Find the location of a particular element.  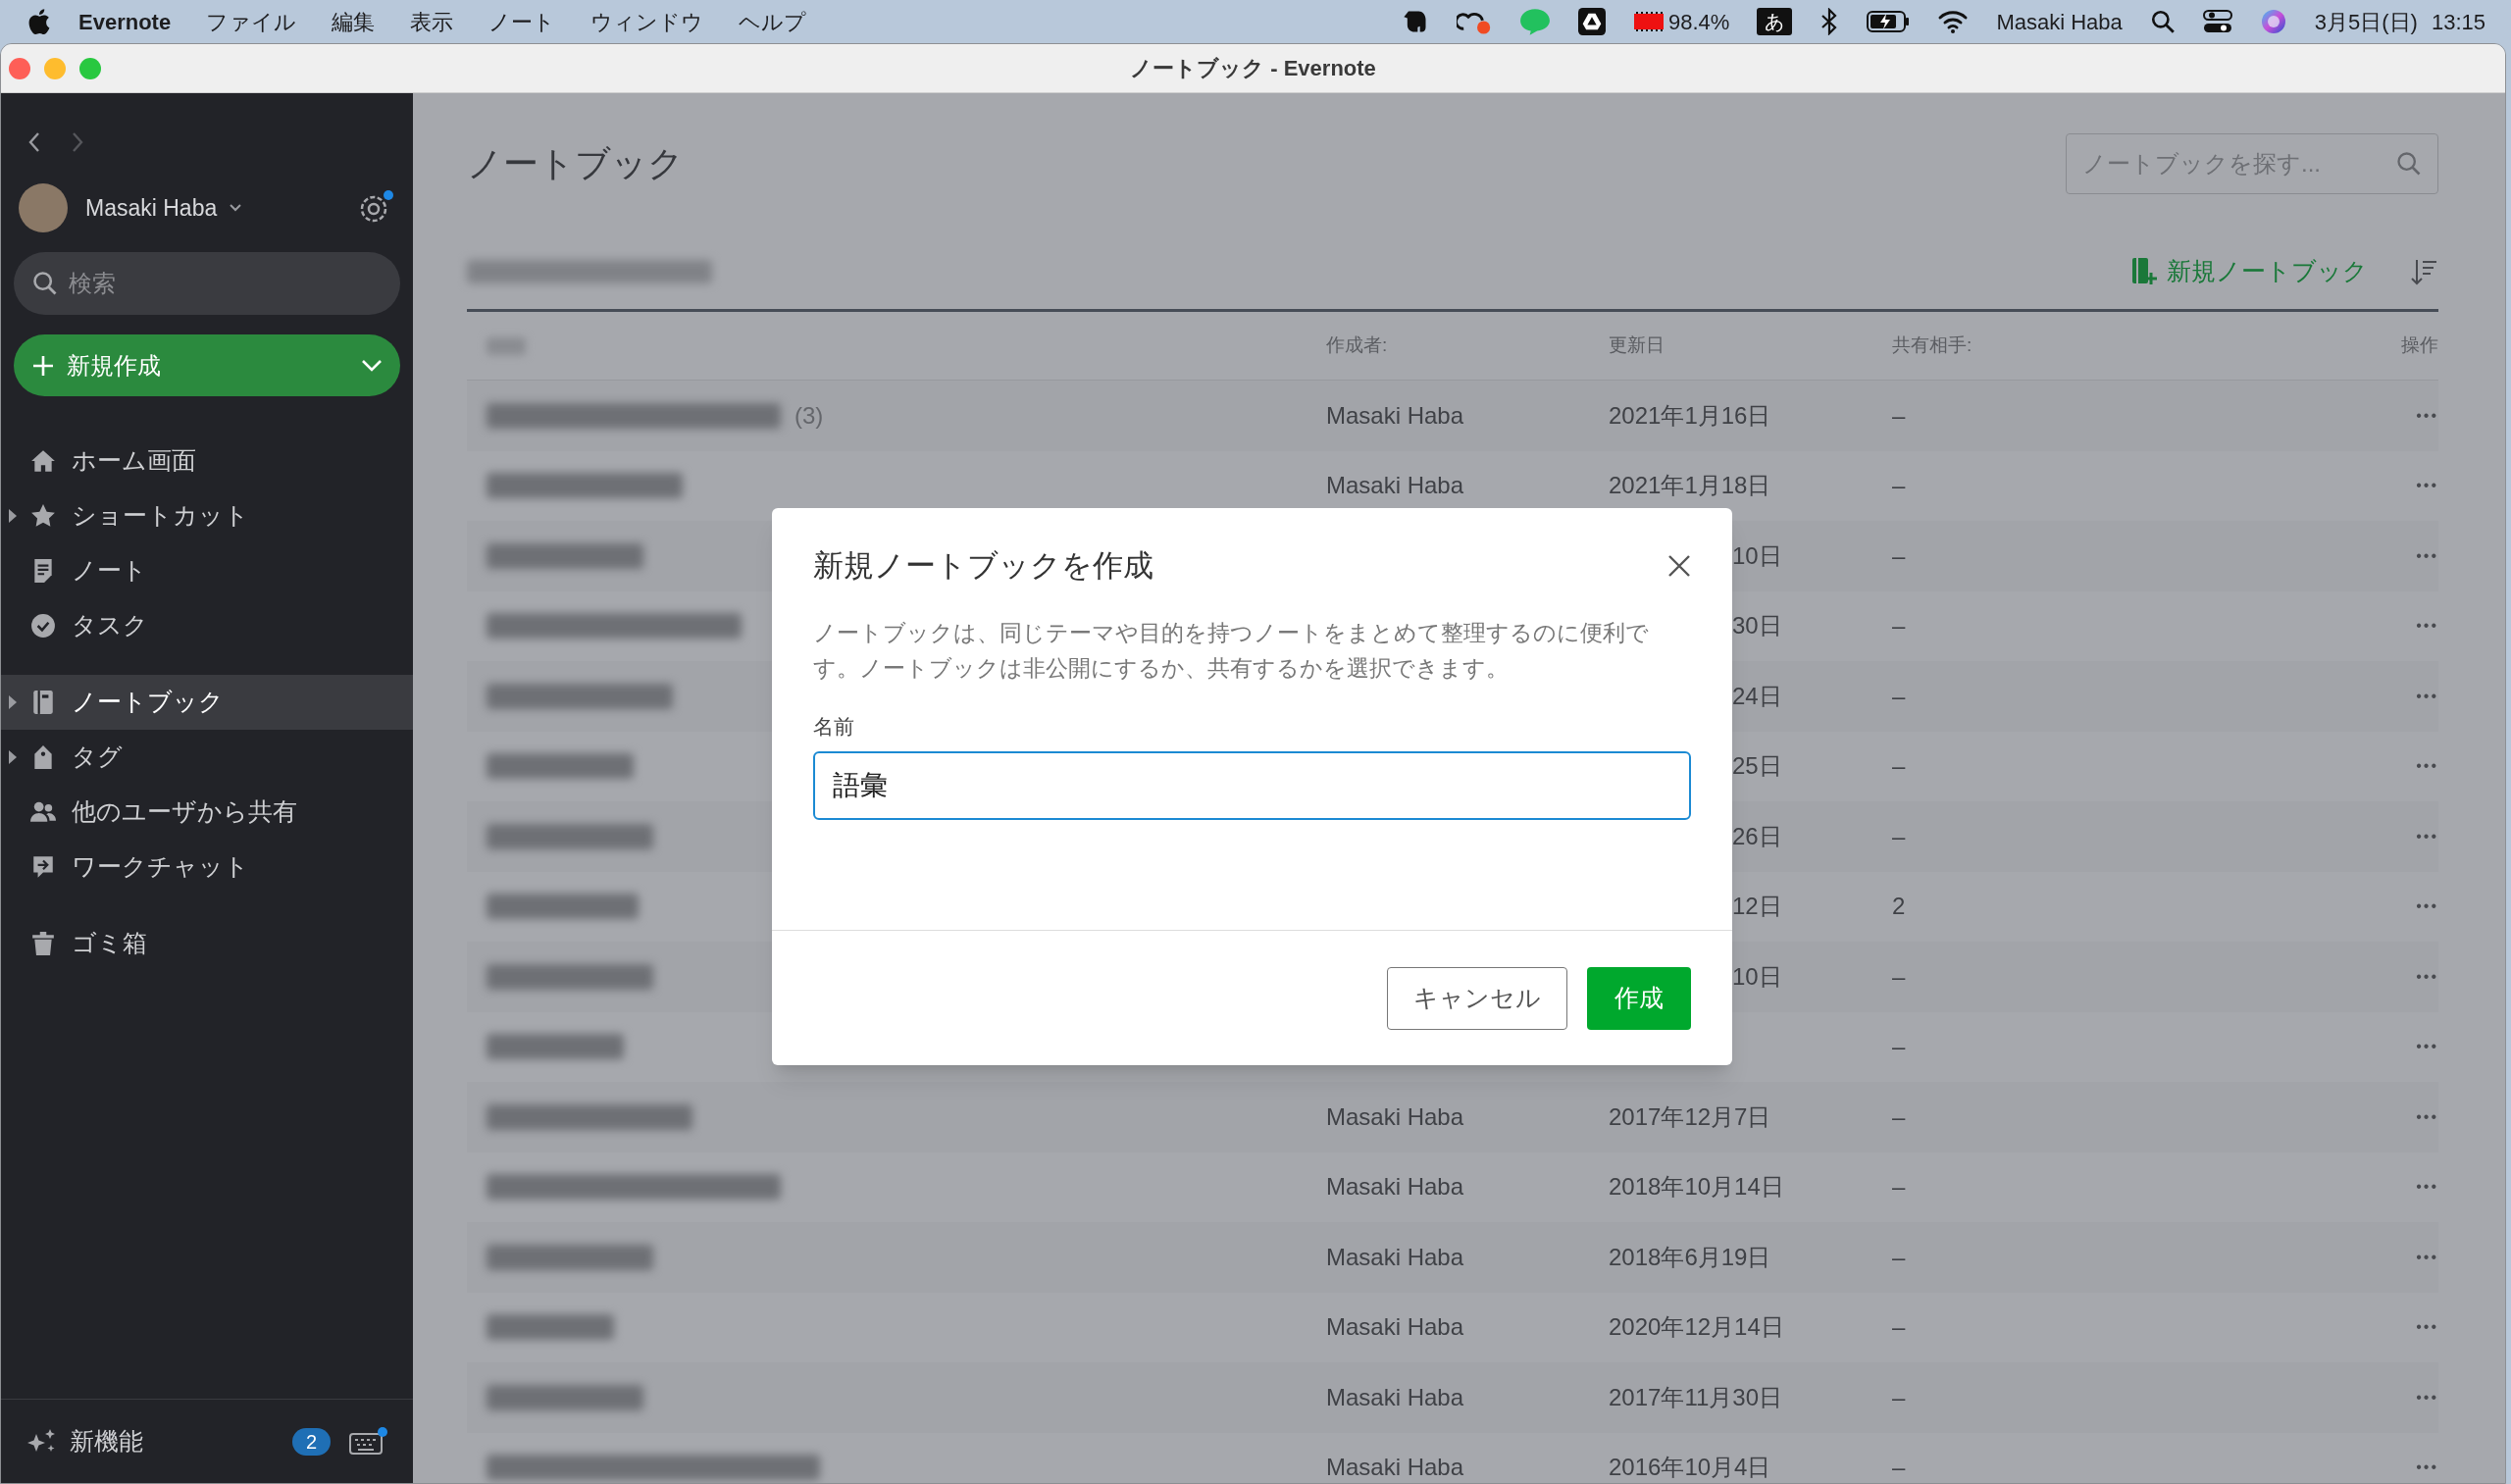

table-cell-text: 10日 is located at coordinates (1757, 977).